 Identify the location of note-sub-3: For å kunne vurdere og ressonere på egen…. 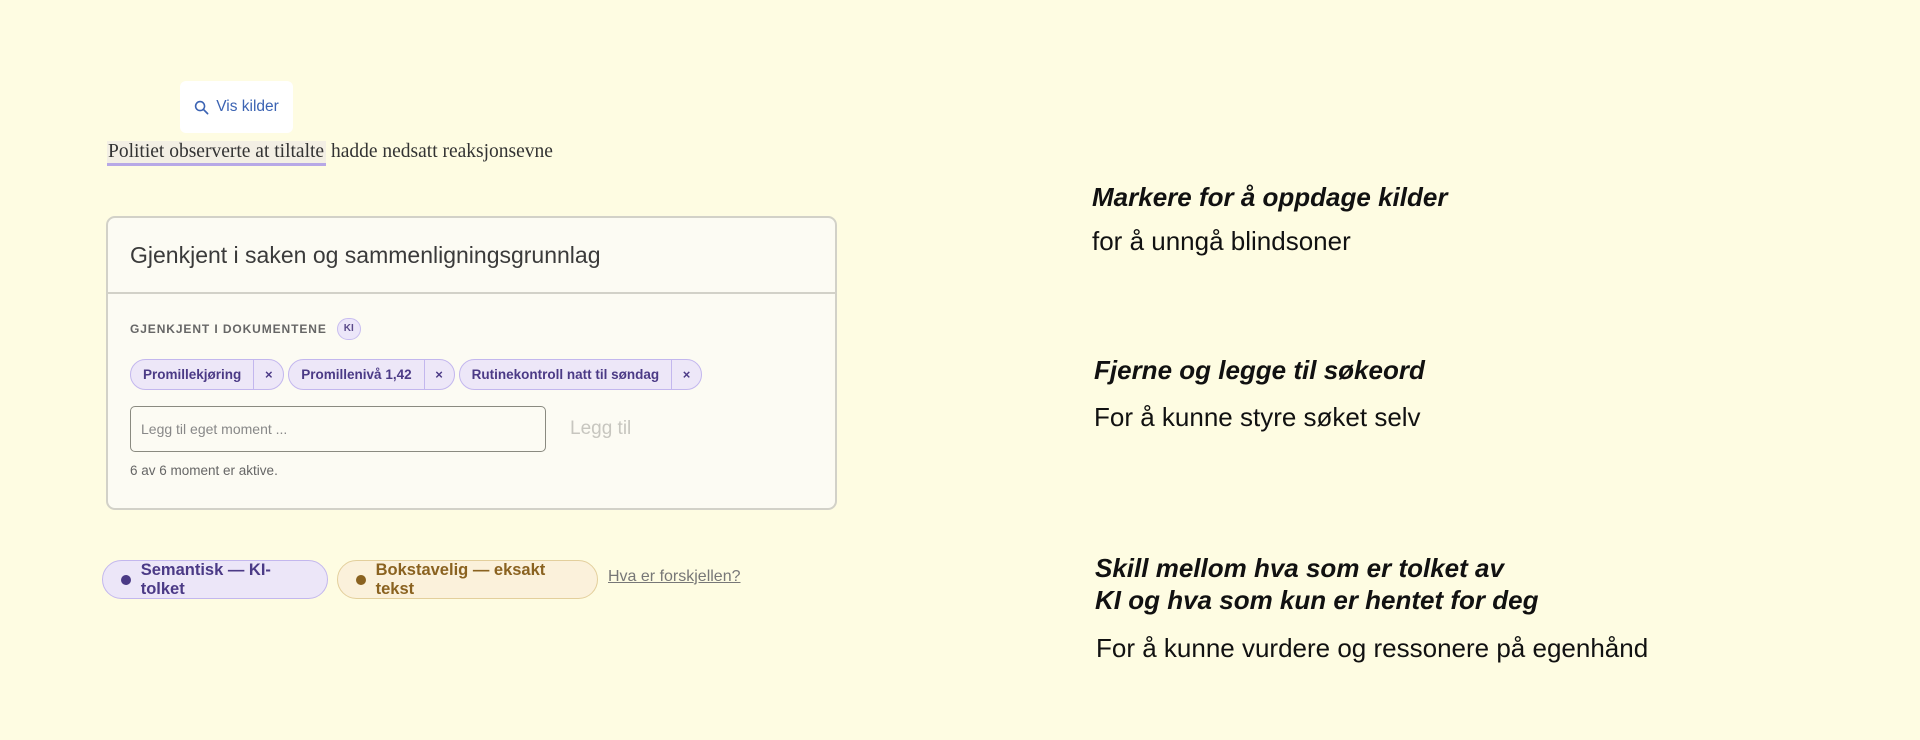
(1372, 648).